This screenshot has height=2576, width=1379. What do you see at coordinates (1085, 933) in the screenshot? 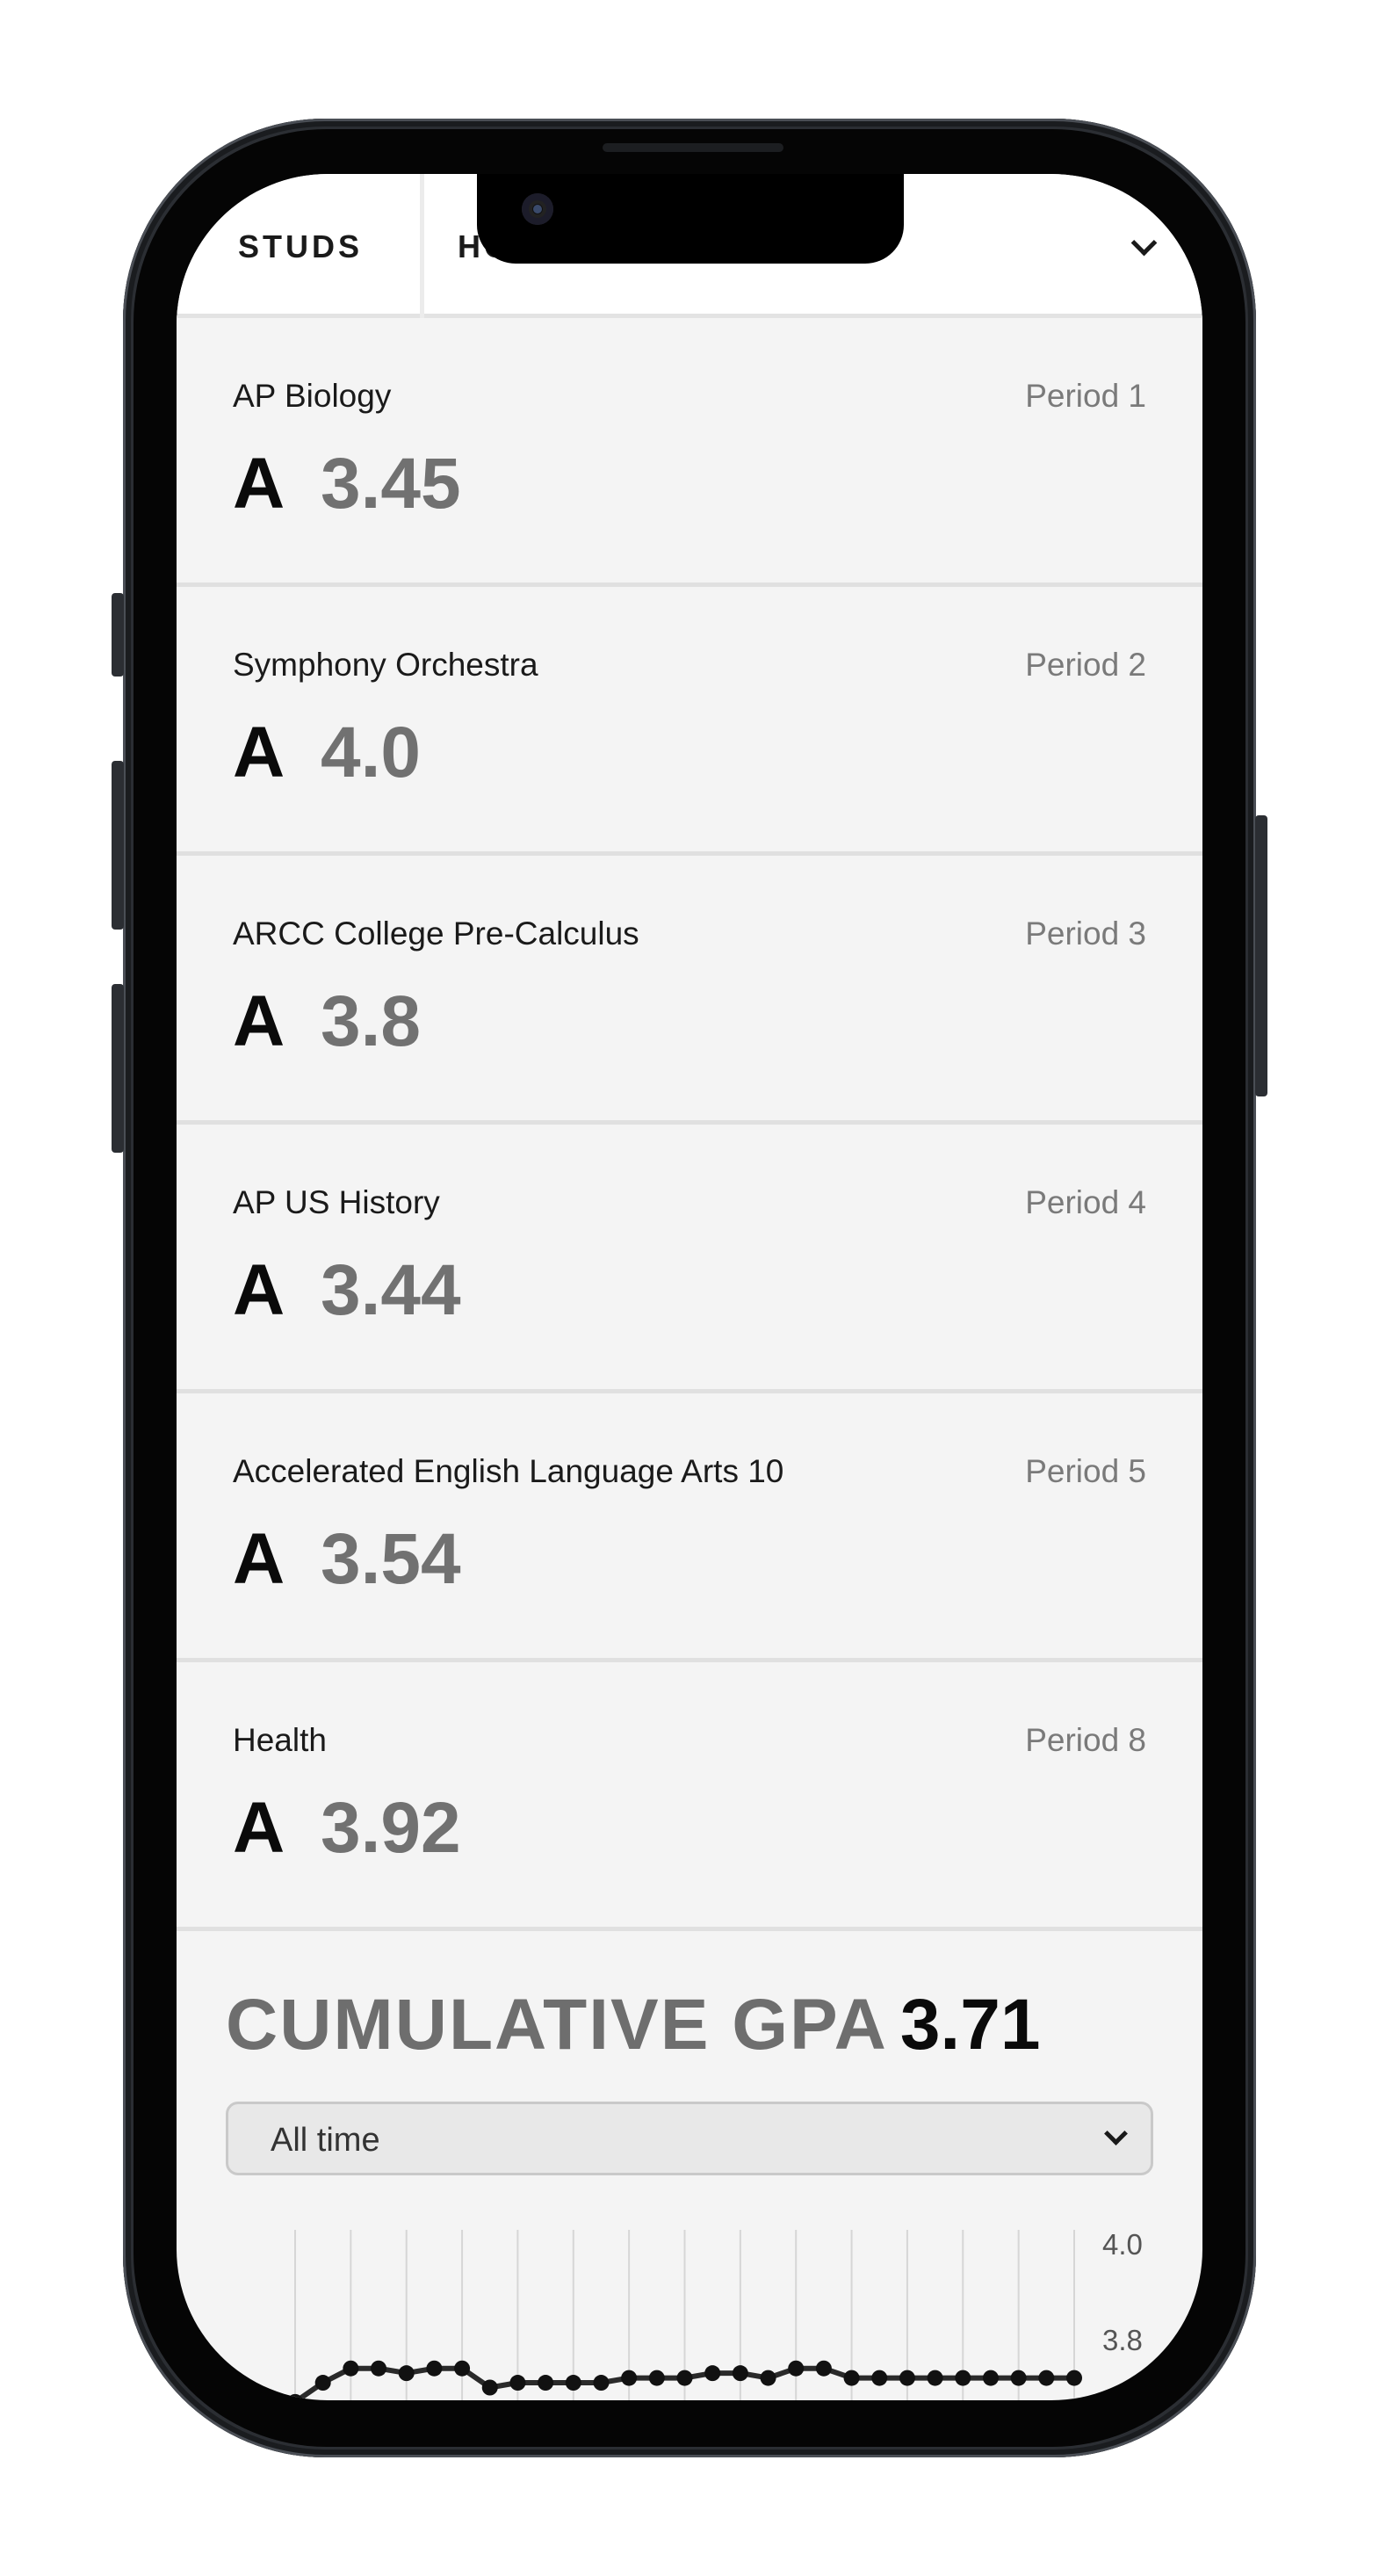
I see `class-period: Period 3` at bounding box center [1085, 933].